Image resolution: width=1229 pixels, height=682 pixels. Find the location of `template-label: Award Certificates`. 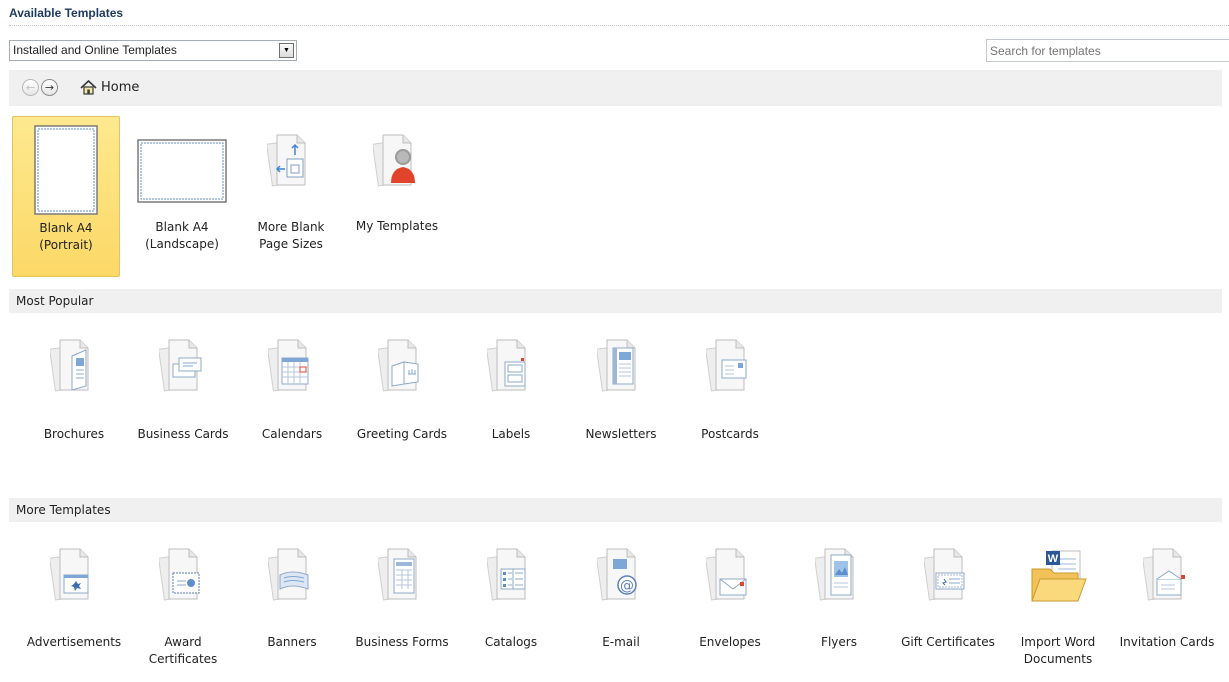

template-label: Award Certificates is located at coordinates (183, 650).